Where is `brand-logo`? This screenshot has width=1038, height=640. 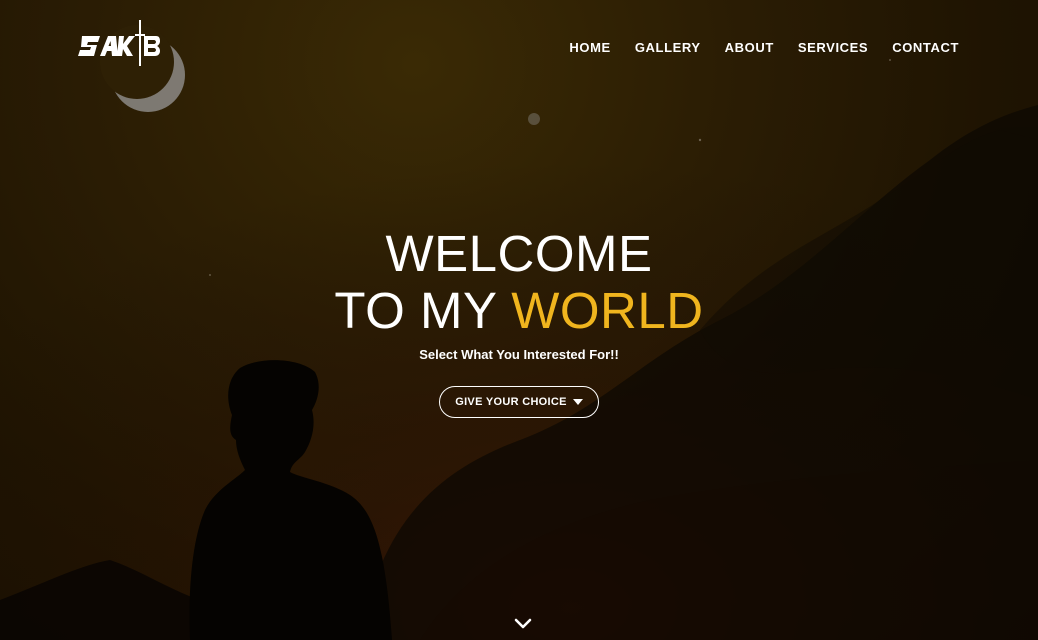
brand-logo is located at coordinates (119, 43).